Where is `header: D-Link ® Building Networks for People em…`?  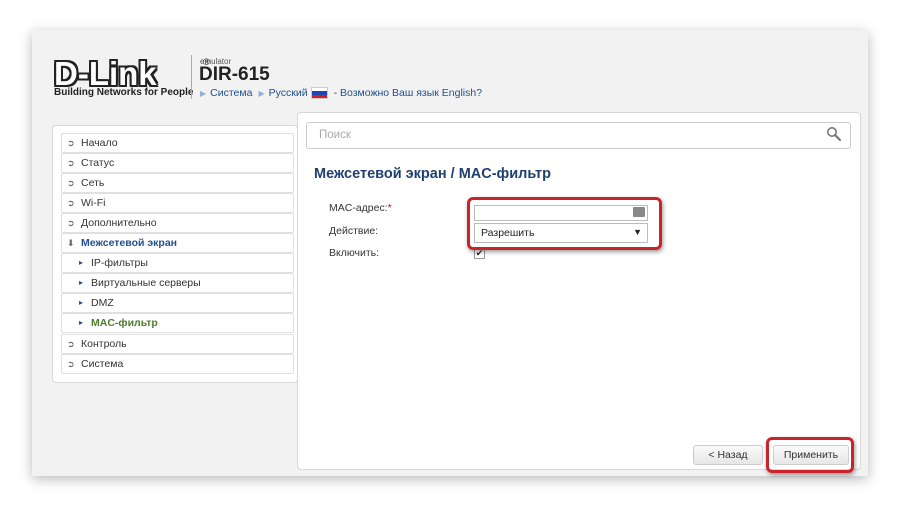
header: D-Link ® Building Networks for People em… is located at coordinates (450, 71).